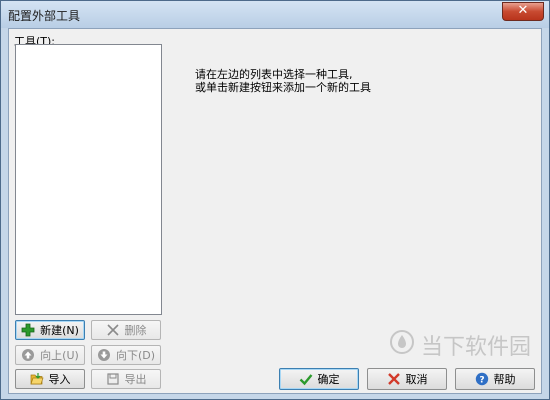 The width and height of the screenshot is (550, 400). I want to click on help-question-icon: ?, so click(482, 379).